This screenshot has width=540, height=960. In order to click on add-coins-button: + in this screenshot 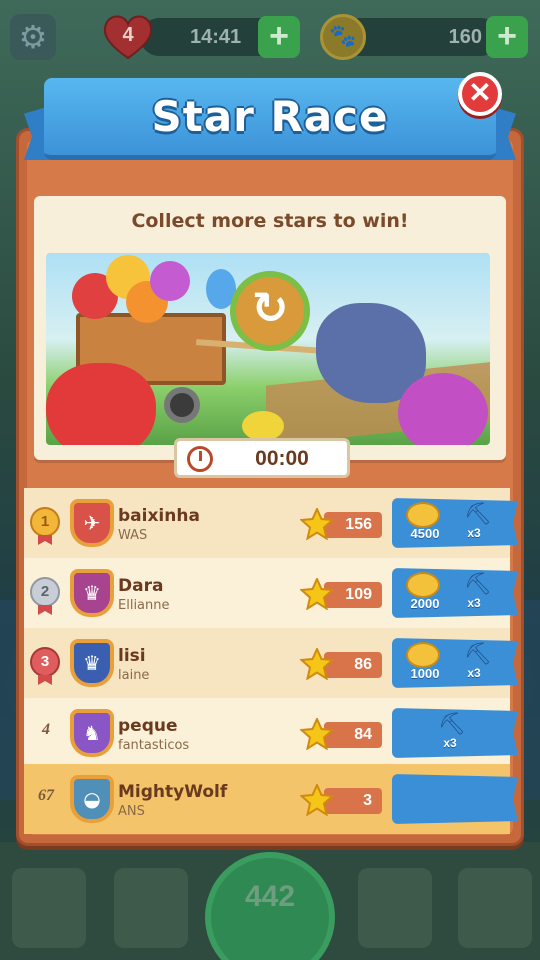, I will do `click(507, 37)`.